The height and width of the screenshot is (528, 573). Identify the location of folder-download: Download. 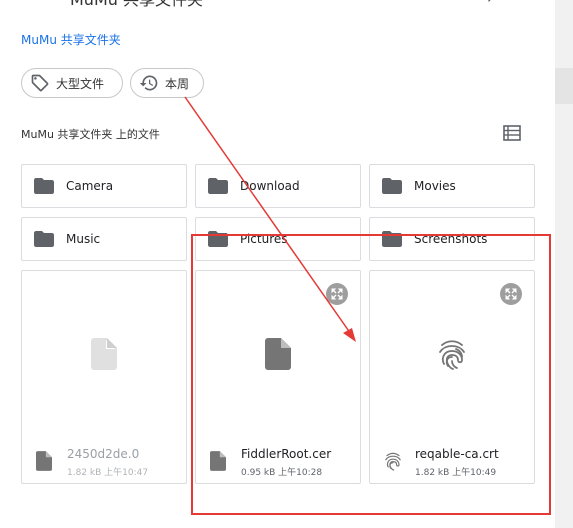
(278, 186).